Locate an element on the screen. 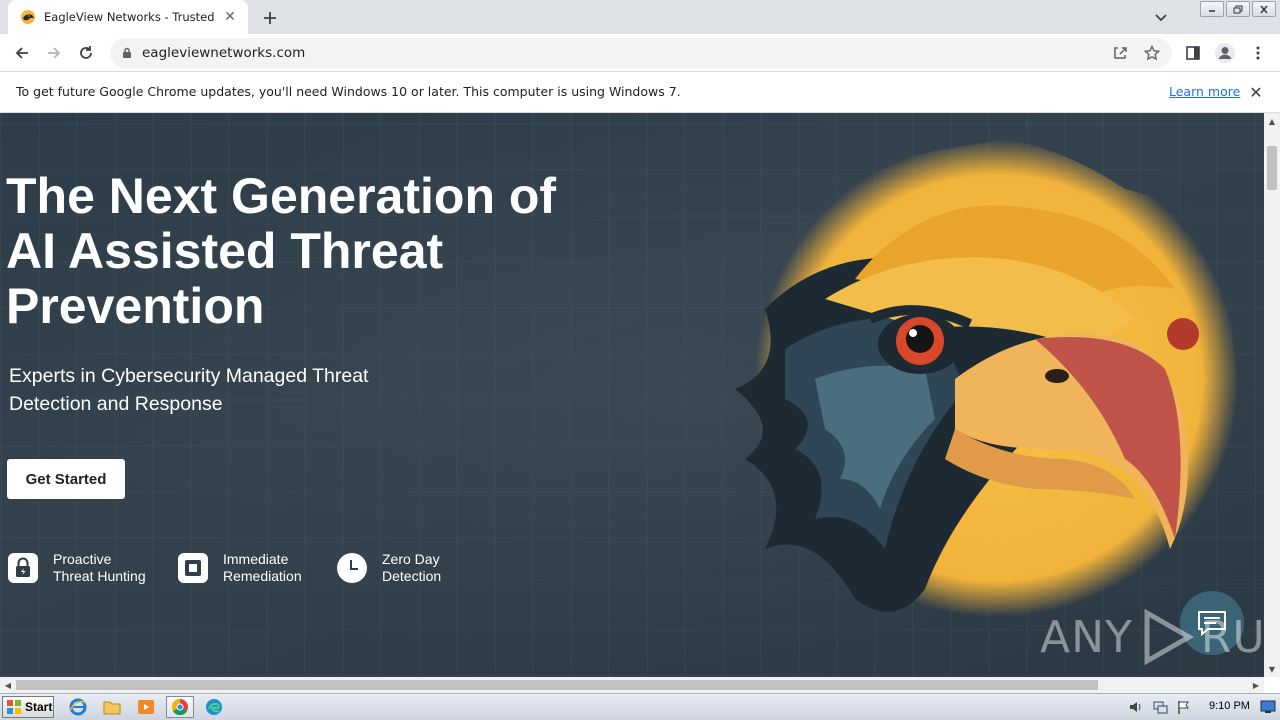  horizontal-scroll-thumb is located at coordinates (557, 685).